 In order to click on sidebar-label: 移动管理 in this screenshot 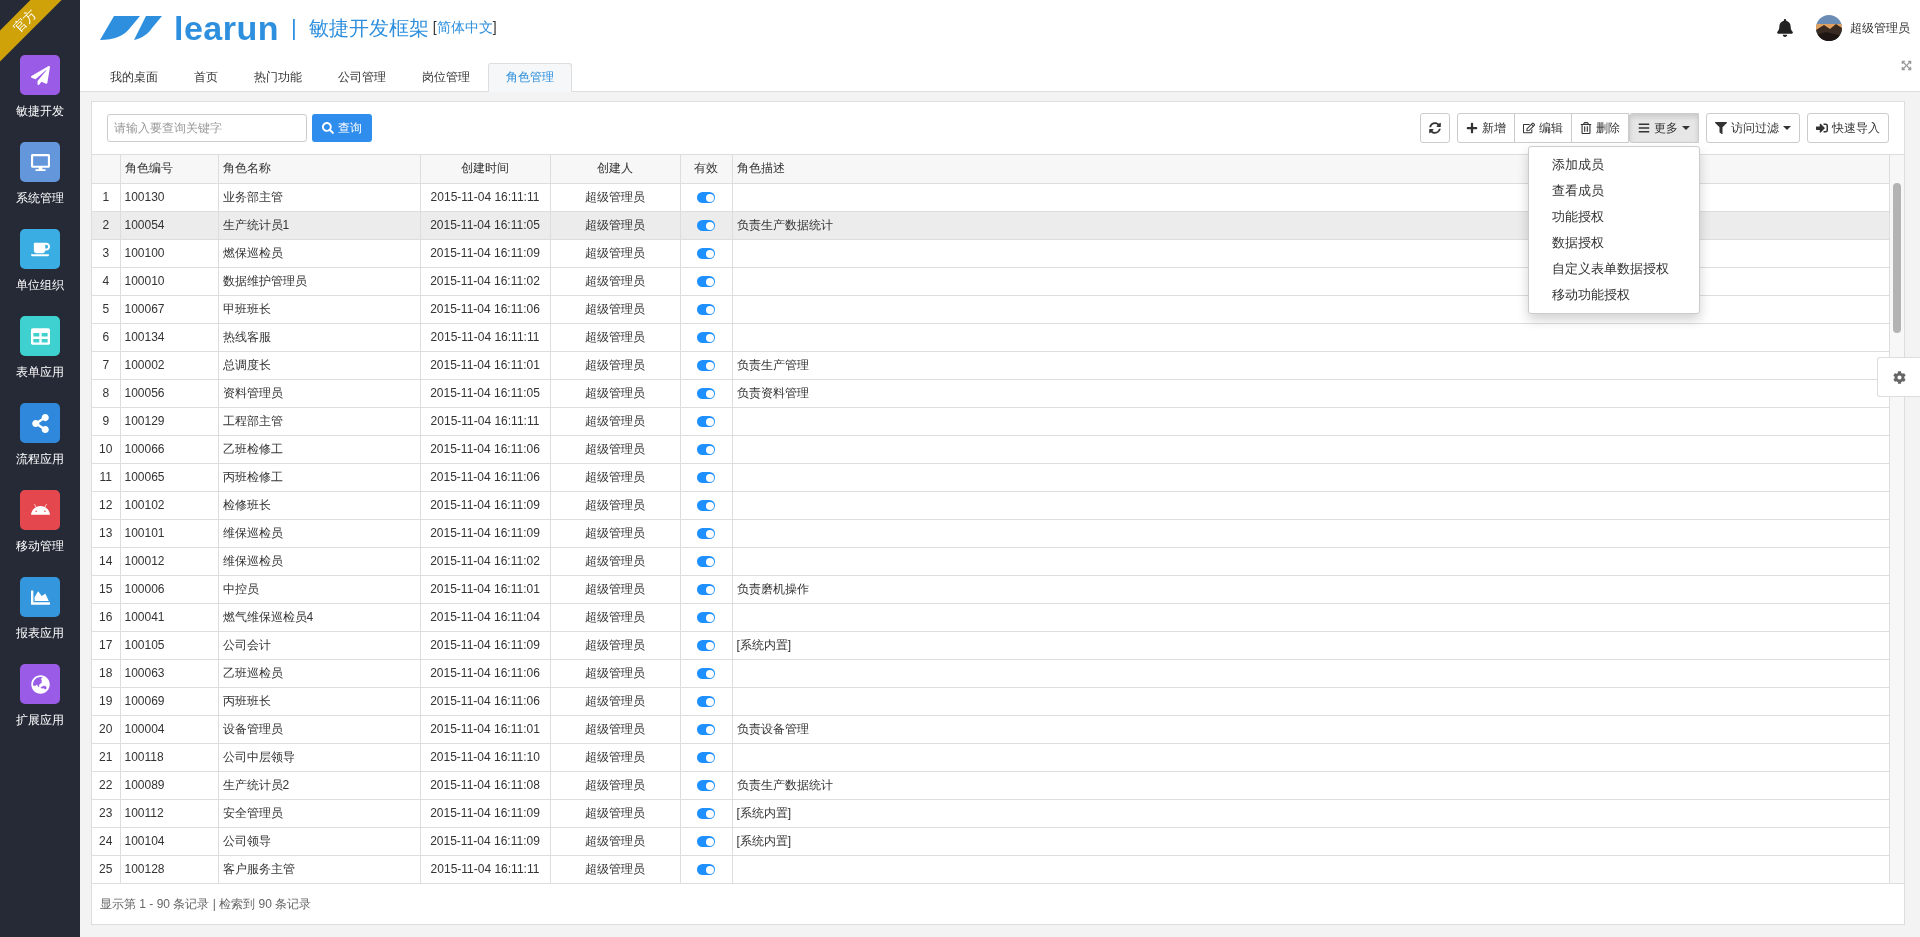, I will do `click(40, 546)`.